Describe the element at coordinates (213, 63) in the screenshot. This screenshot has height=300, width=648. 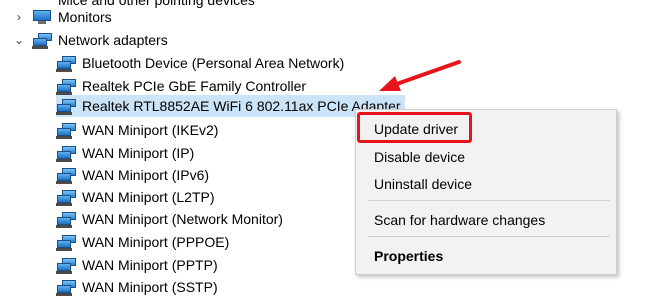
I see `device-label: Bluetooth Device (Personal Area Network)` at that location.